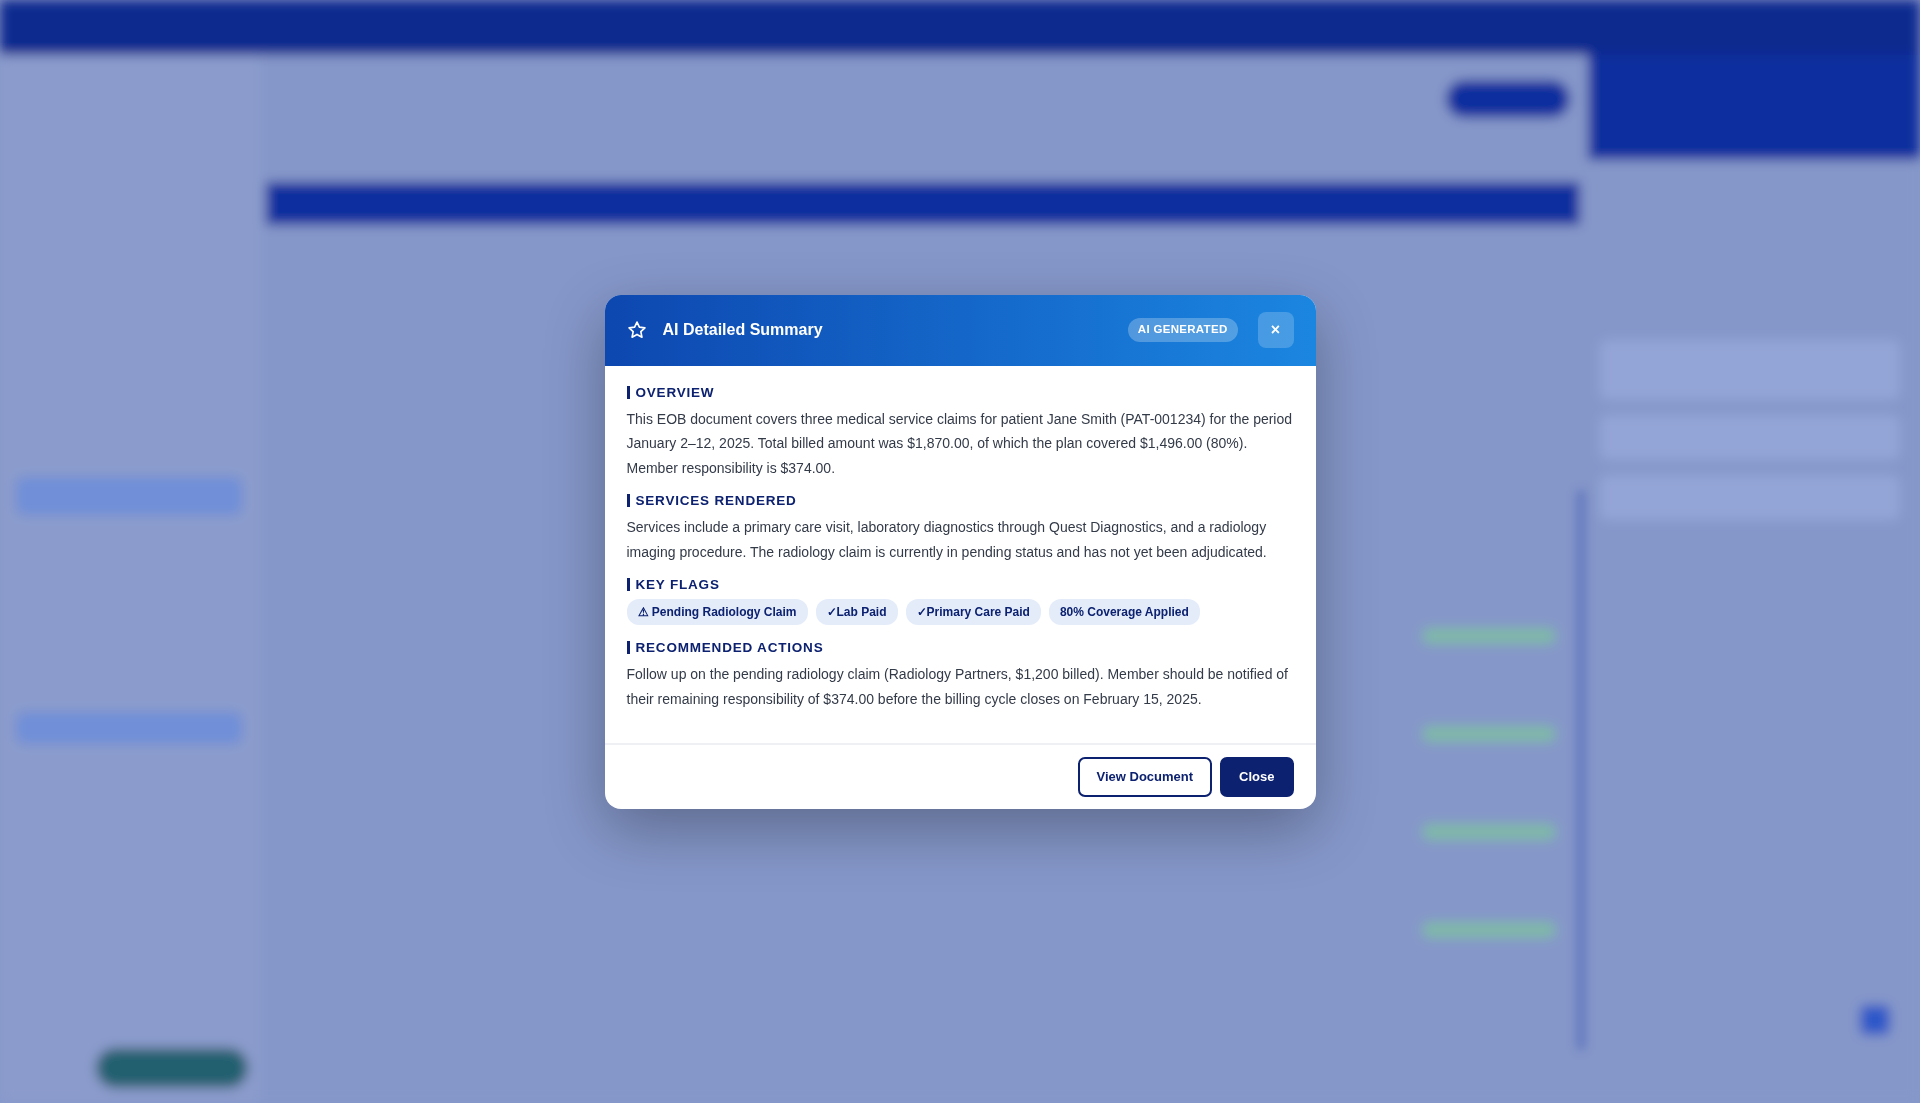 The height and width of the screenshot is (1103, 1920). Describe the element at coordinates (1257, 777) in the screenshot. I see `dialog-button: Close` at that location.